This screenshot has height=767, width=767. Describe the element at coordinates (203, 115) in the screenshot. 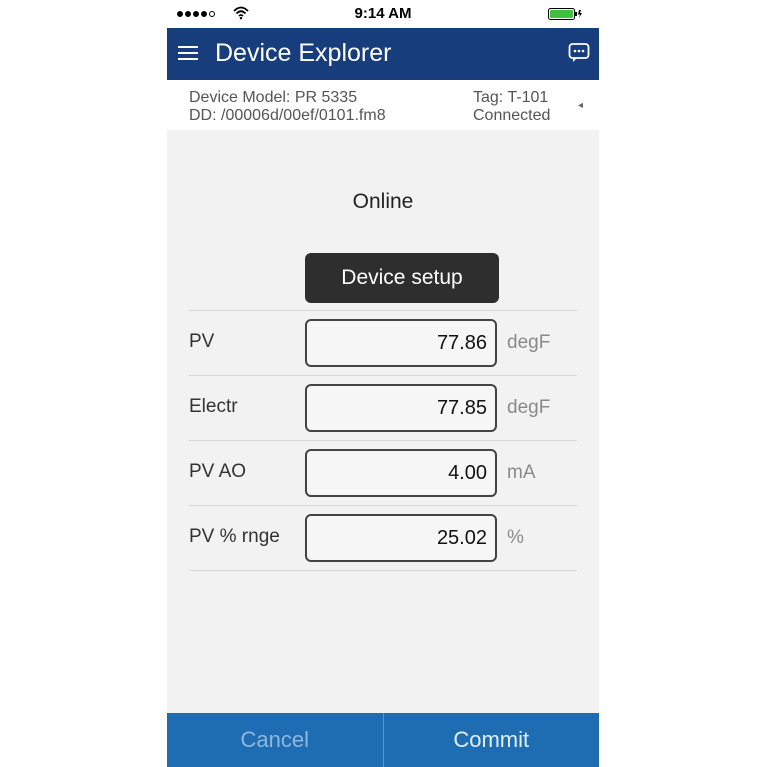

I see `dd-label: DD:` at that location.